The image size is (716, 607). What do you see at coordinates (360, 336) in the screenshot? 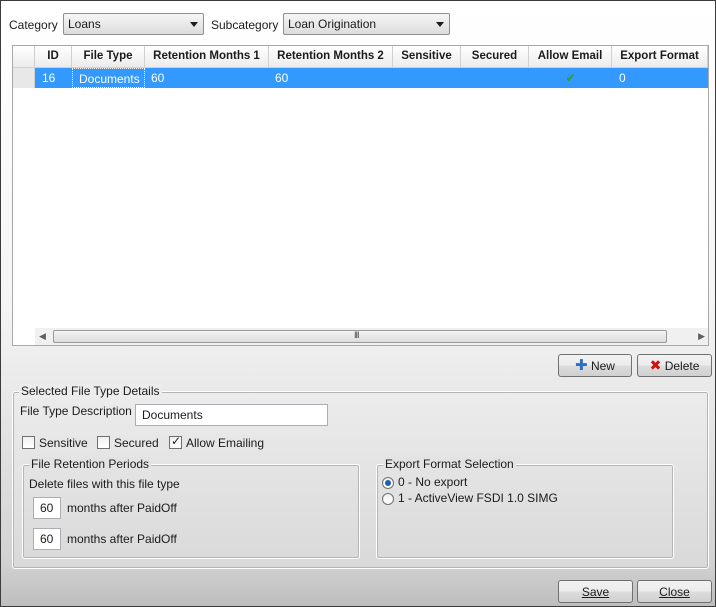
I see `scrollbar-thumb: III` at bounding box center [360, 336].